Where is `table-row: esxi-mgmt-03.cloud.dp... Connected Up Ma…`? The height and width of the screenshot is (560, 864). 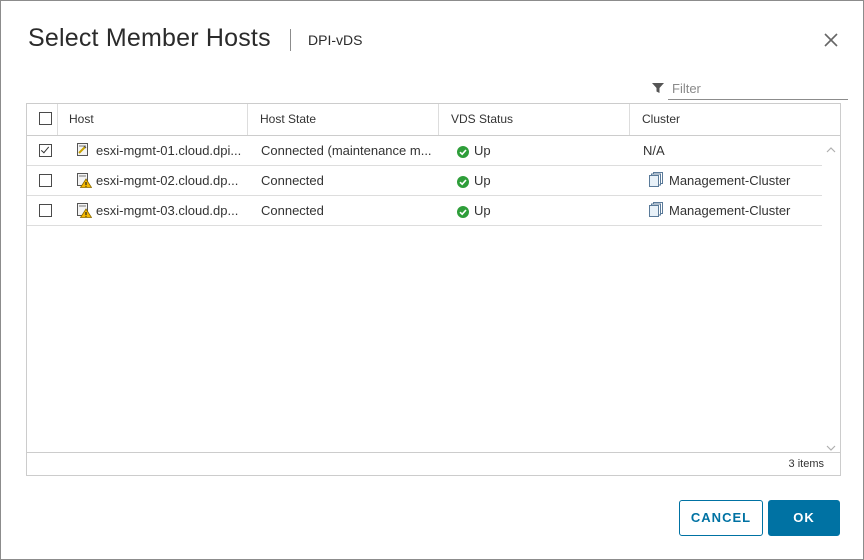
table-row: esxi-mgmt-03.cloud.dp... Connected Up Ma… is located at coordinates (424, 211).